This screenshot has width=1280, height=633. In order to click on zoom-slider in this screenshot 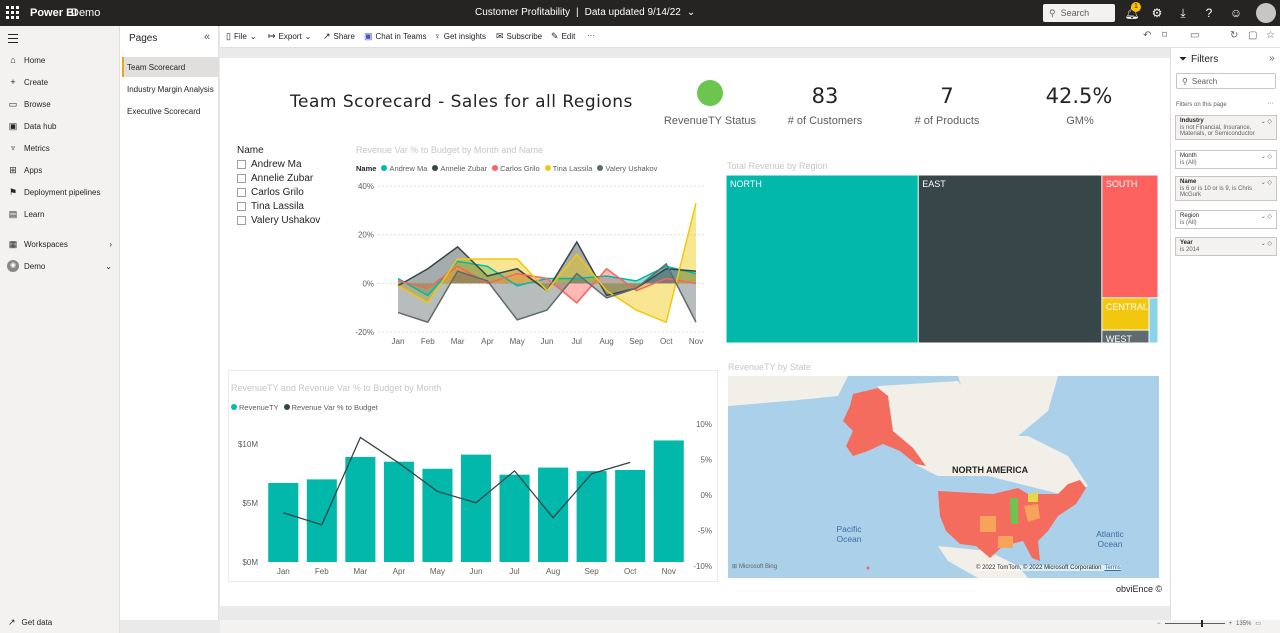, I will do `click(1194, 623)`.